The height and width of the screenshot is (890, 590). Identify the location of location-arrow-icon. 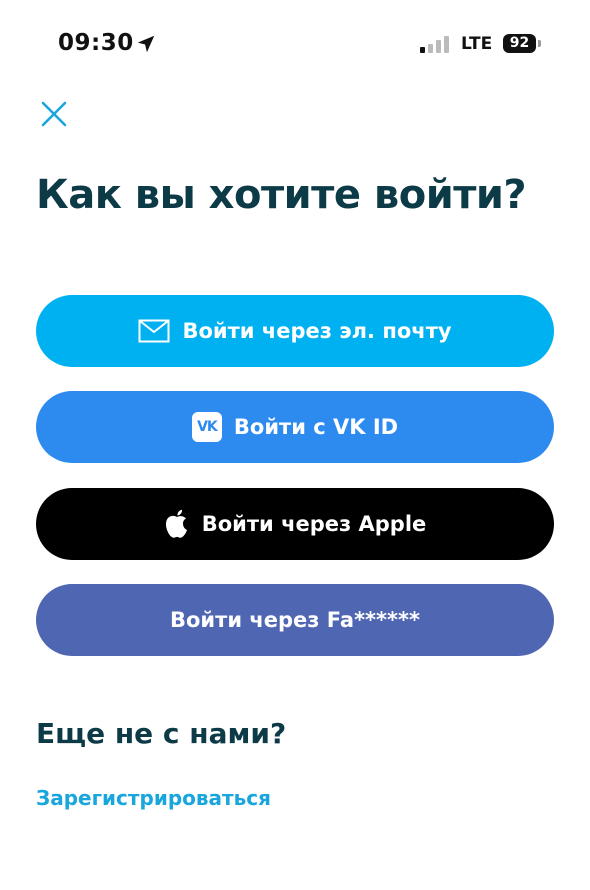
(146, 44).